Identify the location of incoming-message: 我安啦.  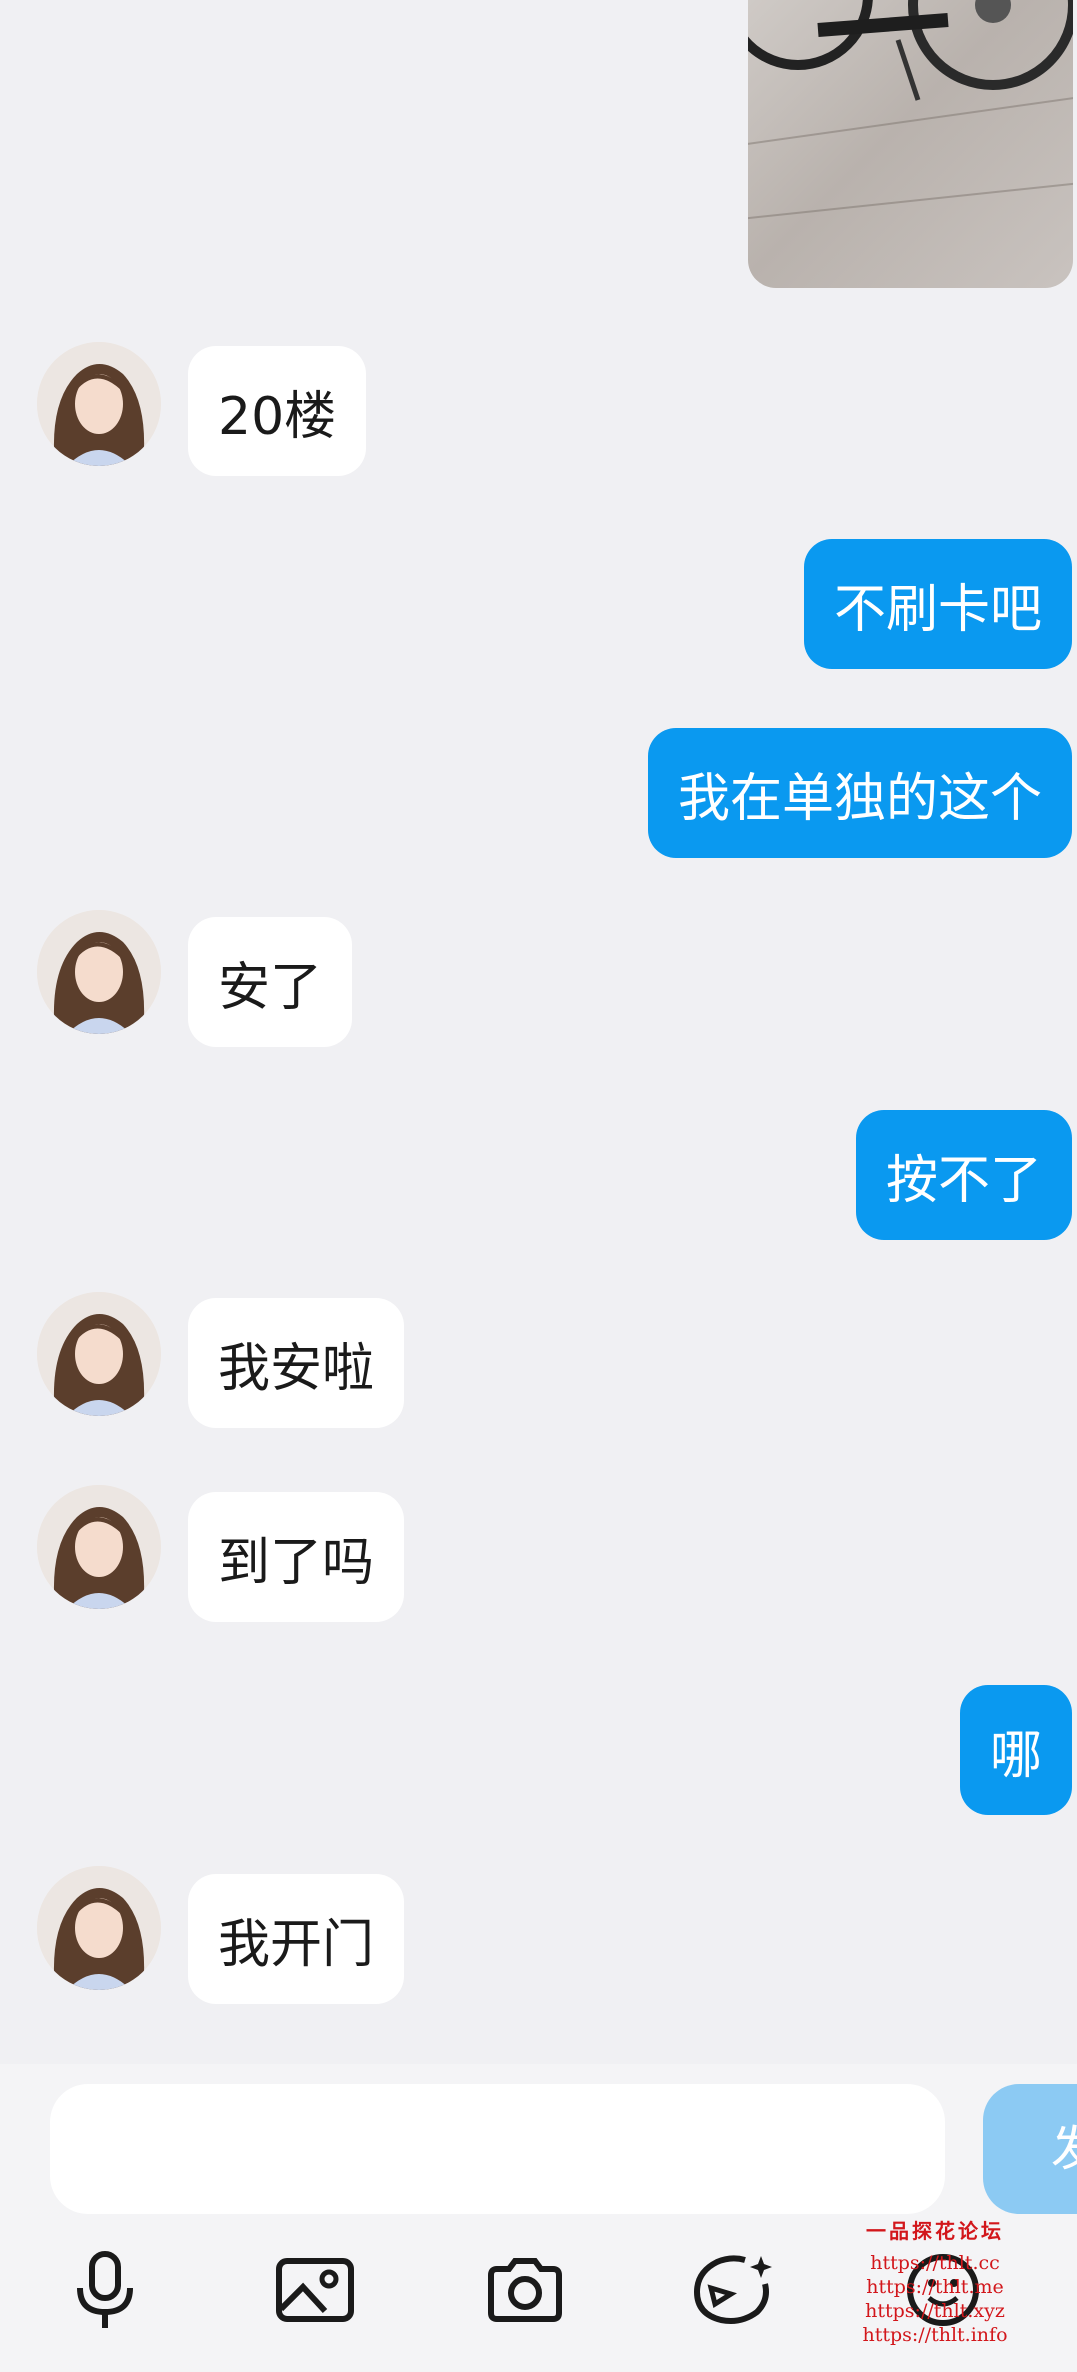
(296, 1363).